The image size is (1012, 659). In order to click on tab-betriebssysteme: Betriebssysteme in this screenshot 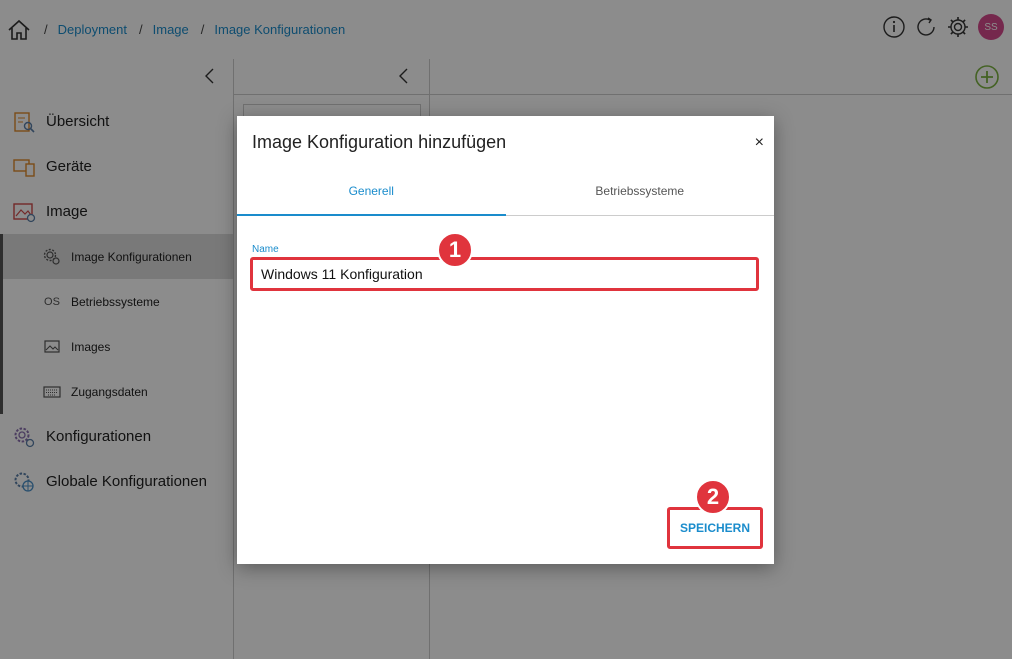, I will do `click(640, 190)`.